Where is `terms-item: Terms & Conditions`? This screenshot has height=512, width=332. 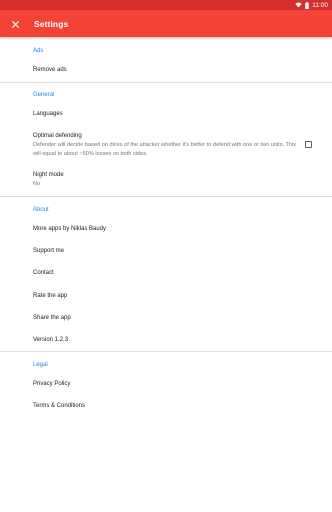 terms-item: Terms & Conditions is located at coordinates (59, 406).